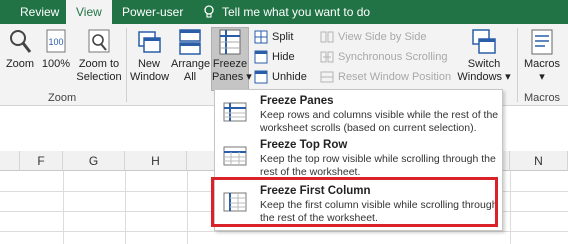 The width and height of the screenshot is (568, 244). Describe the element at coordinates (395, 77) in the screenshot. I see `reset-window-position-label: Reset Window Position` at that location.